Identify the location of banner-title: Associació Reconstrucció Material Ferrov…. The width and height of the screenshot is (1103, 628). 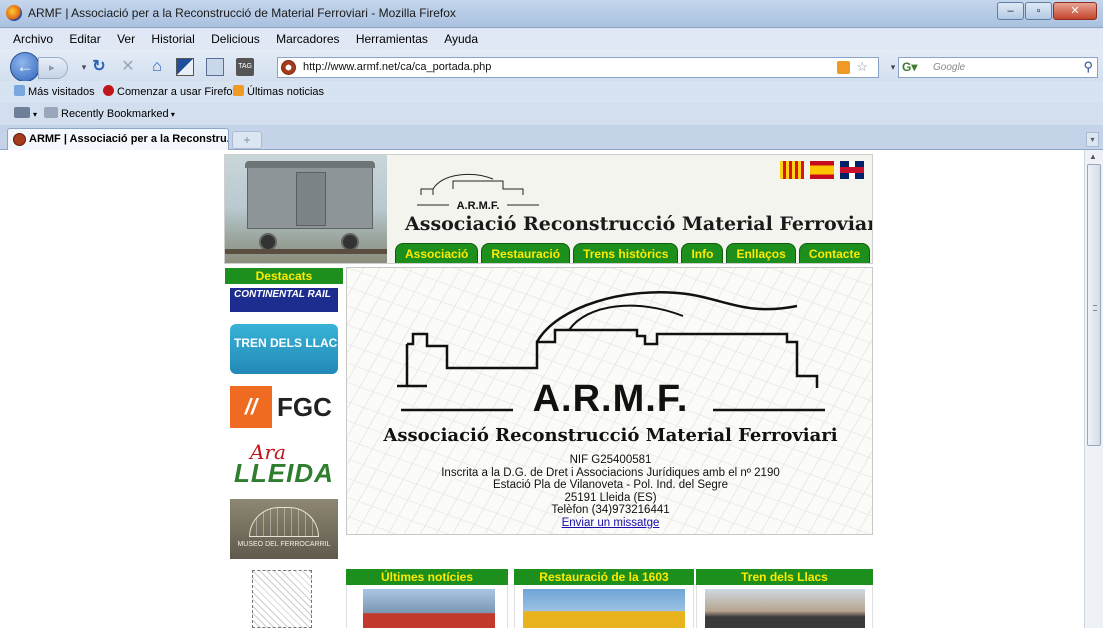
(639, 224).